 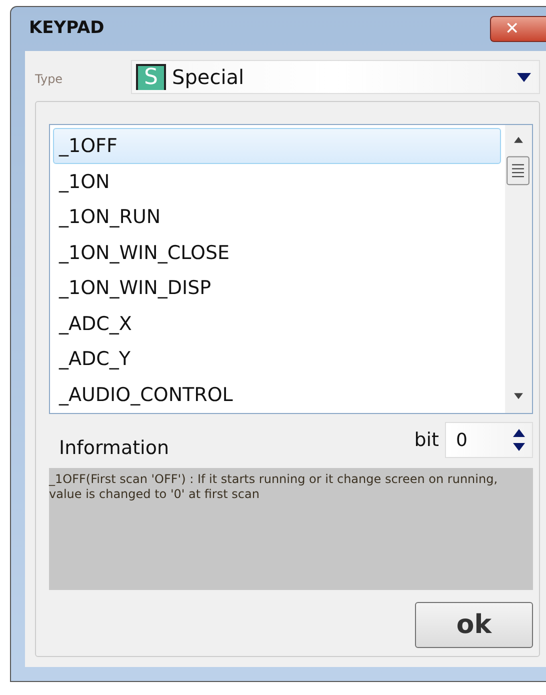 What do you see at coordinates (519, 440) in the screenshot?
I see `spin-arrows-icon` at bounding box center [519, 440].